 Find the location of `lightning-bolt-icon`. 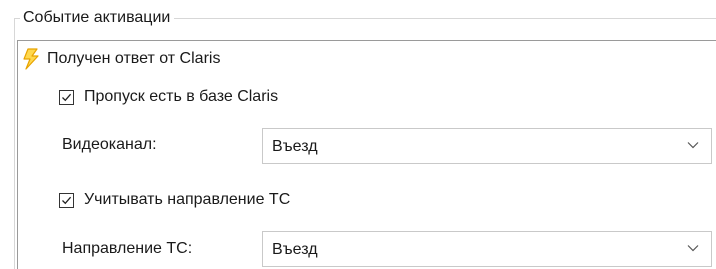

lightning-bolt-icon is located at coordinates (31, 59).